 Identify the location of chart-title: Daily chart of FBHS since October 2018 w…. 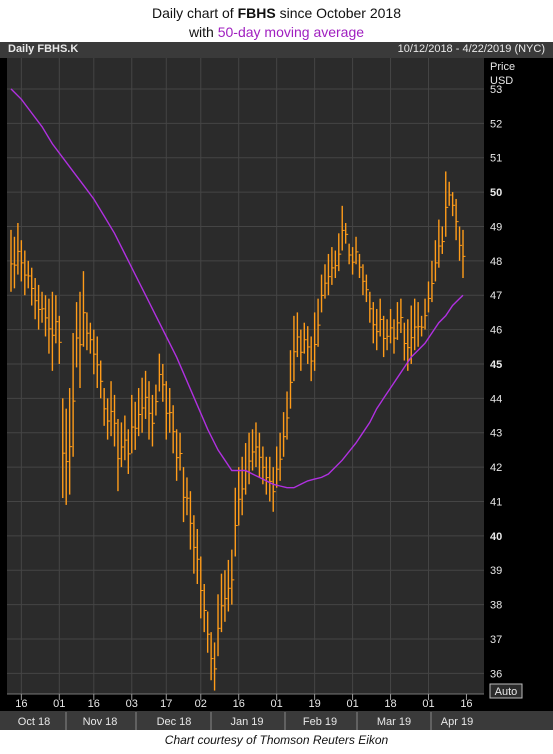
(276, 21).